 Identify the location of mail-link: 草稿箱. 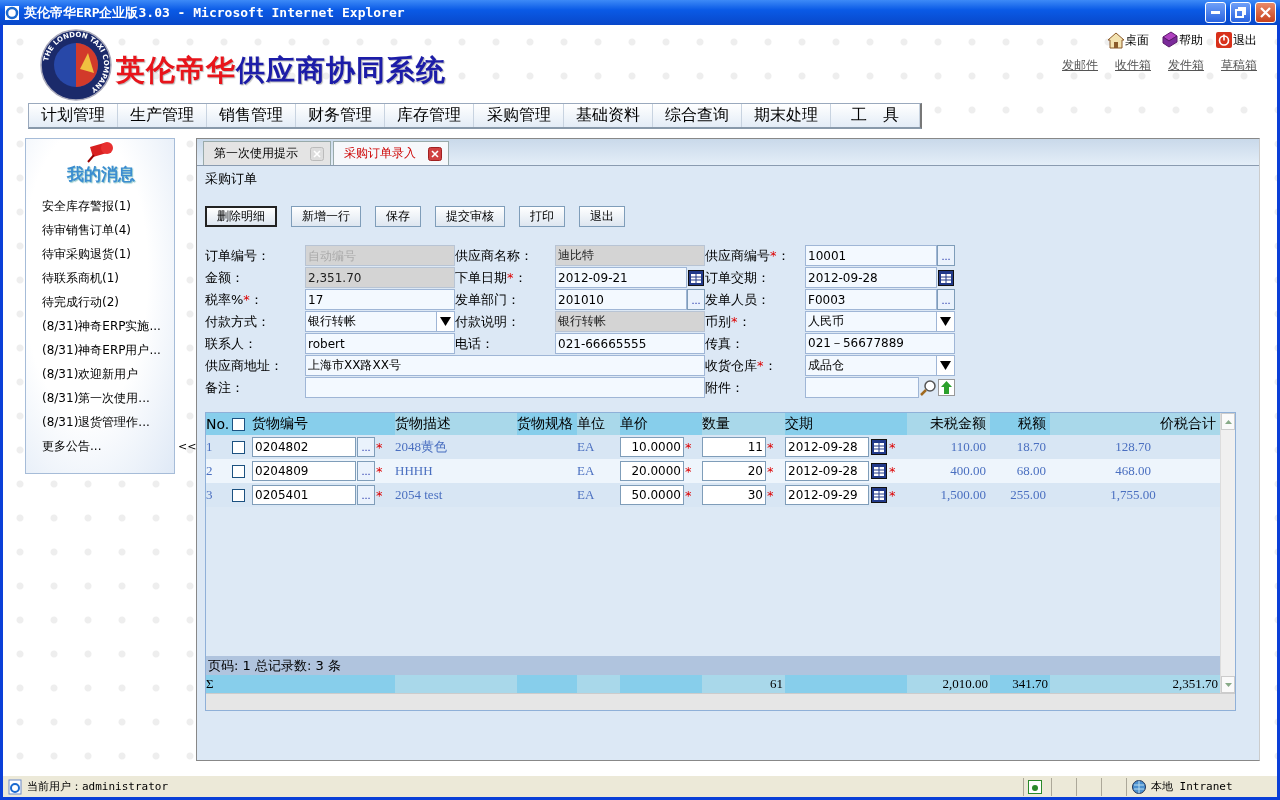
(1239, 65).